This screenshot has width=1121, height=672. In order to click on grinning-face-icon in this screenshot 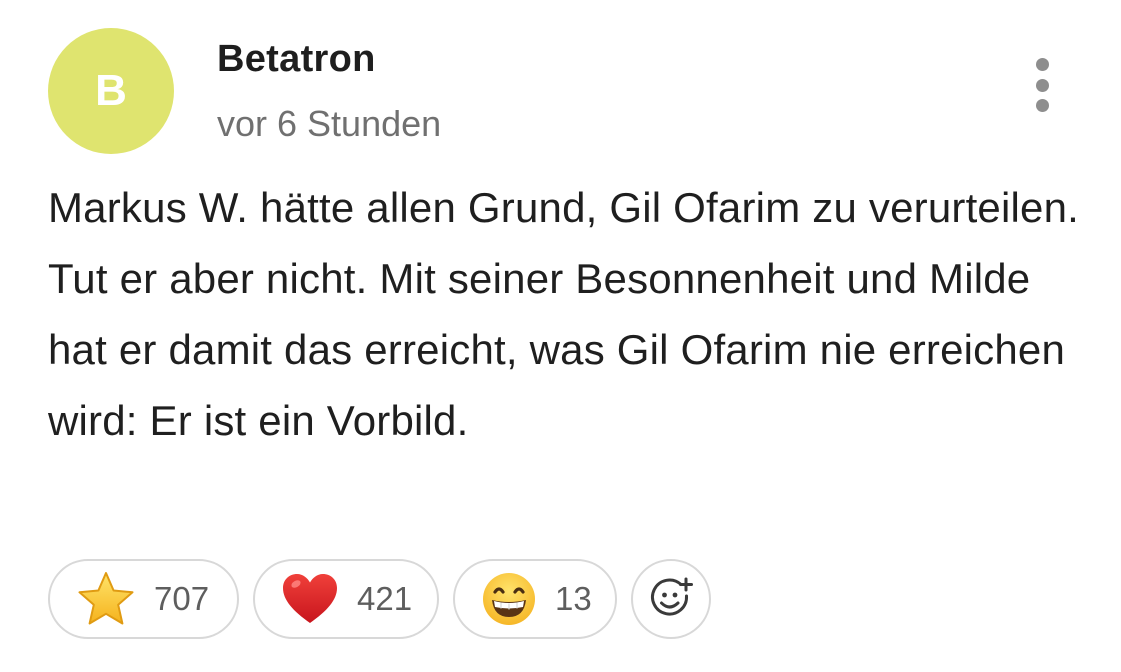, I will do `click(509, 599)`.